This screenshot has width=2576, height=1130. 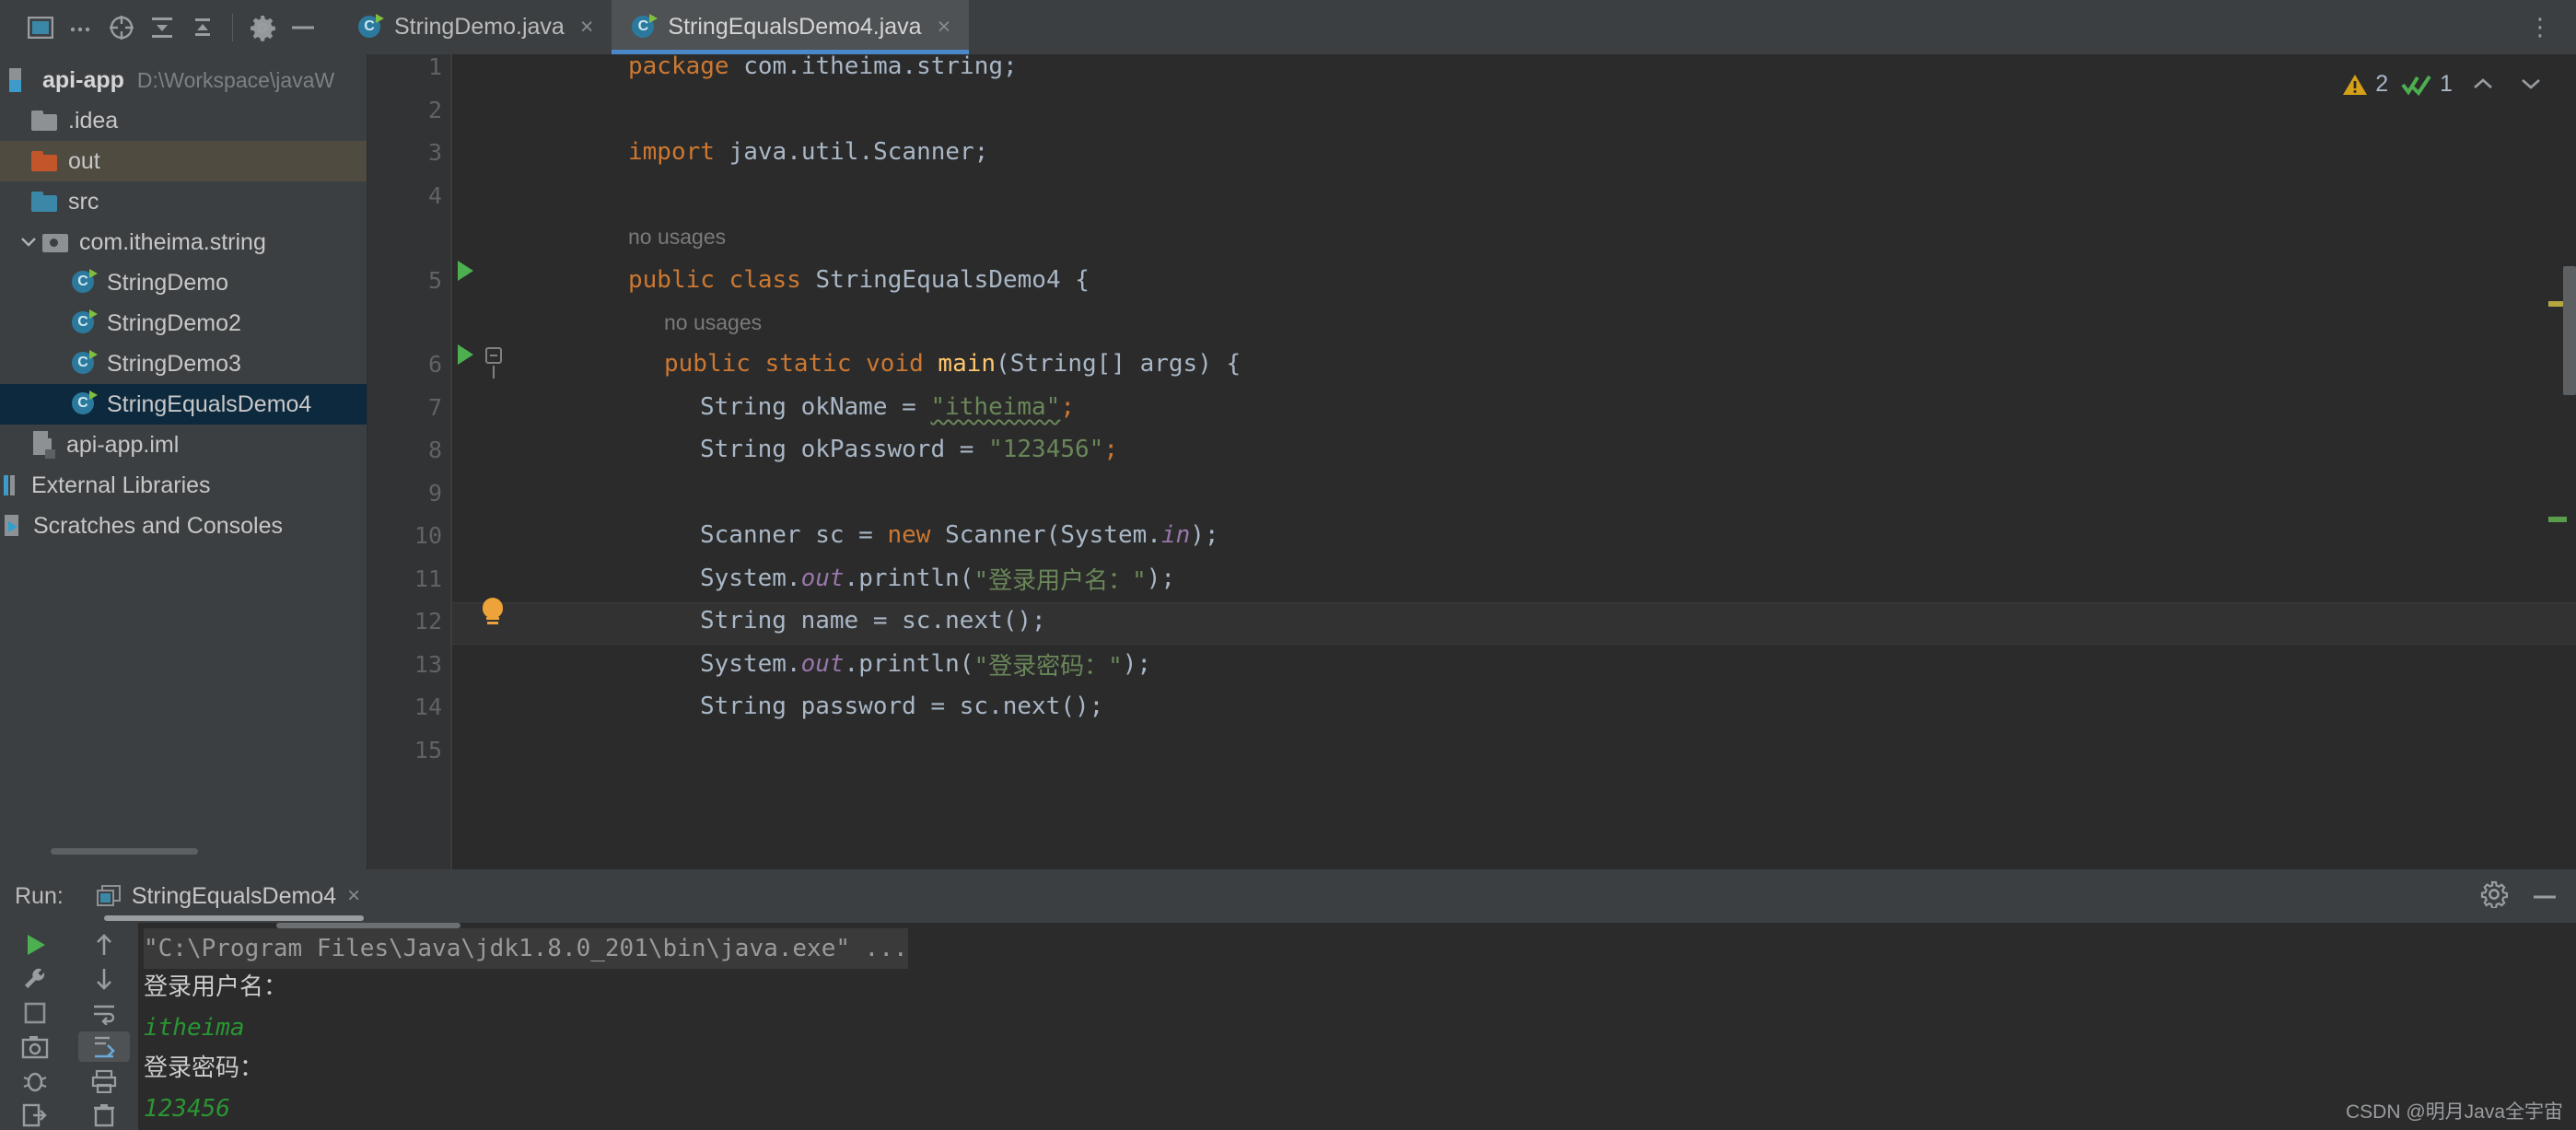 I want to click on bug-button, so click(x=35, y=1081).